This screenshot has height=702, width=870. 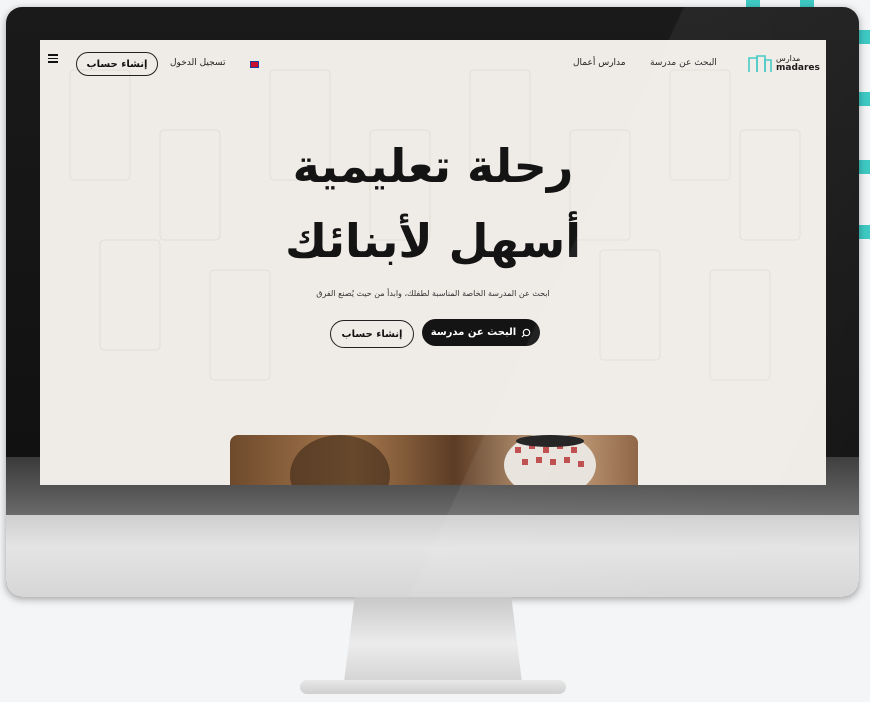 What do you see at coordinates (254, 64) in the screenshot?
I see `uk-flag-icon` at bounding box center [254, 64].